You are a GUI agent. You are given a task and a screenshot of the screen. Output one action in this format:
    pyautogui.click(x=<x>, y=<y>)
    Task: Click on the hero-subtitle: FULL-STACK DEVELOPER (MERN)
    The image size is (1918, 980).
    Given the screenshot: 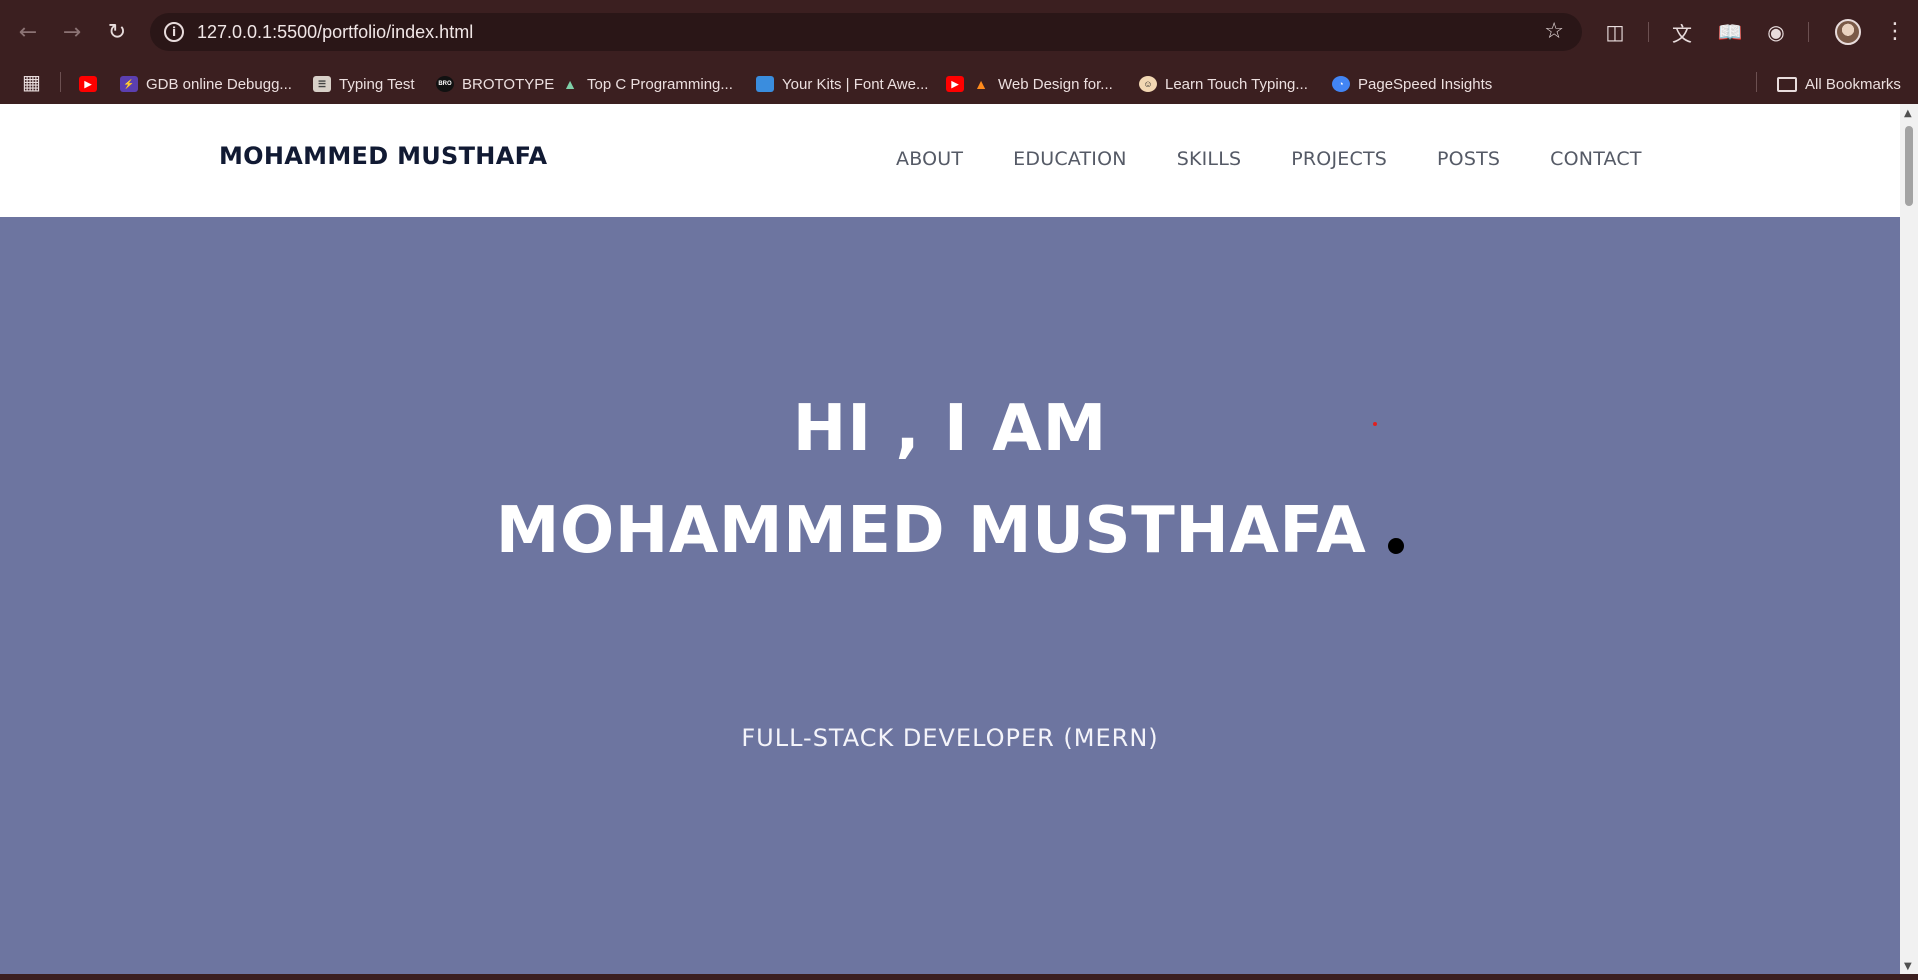 What is the action you would take?
    pyautogui.click(x=950, y=738)
    